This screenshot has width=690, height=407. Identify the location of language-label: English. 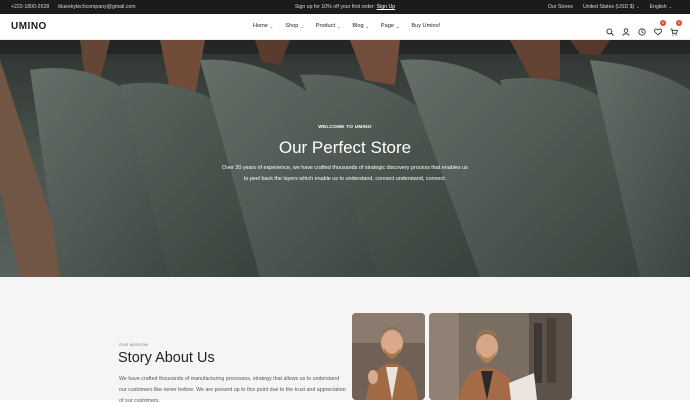
(658, 7).